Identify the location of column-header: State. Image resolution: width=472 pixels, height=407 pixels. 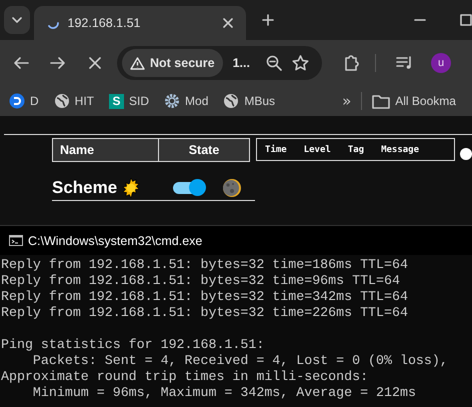
(204, 150).